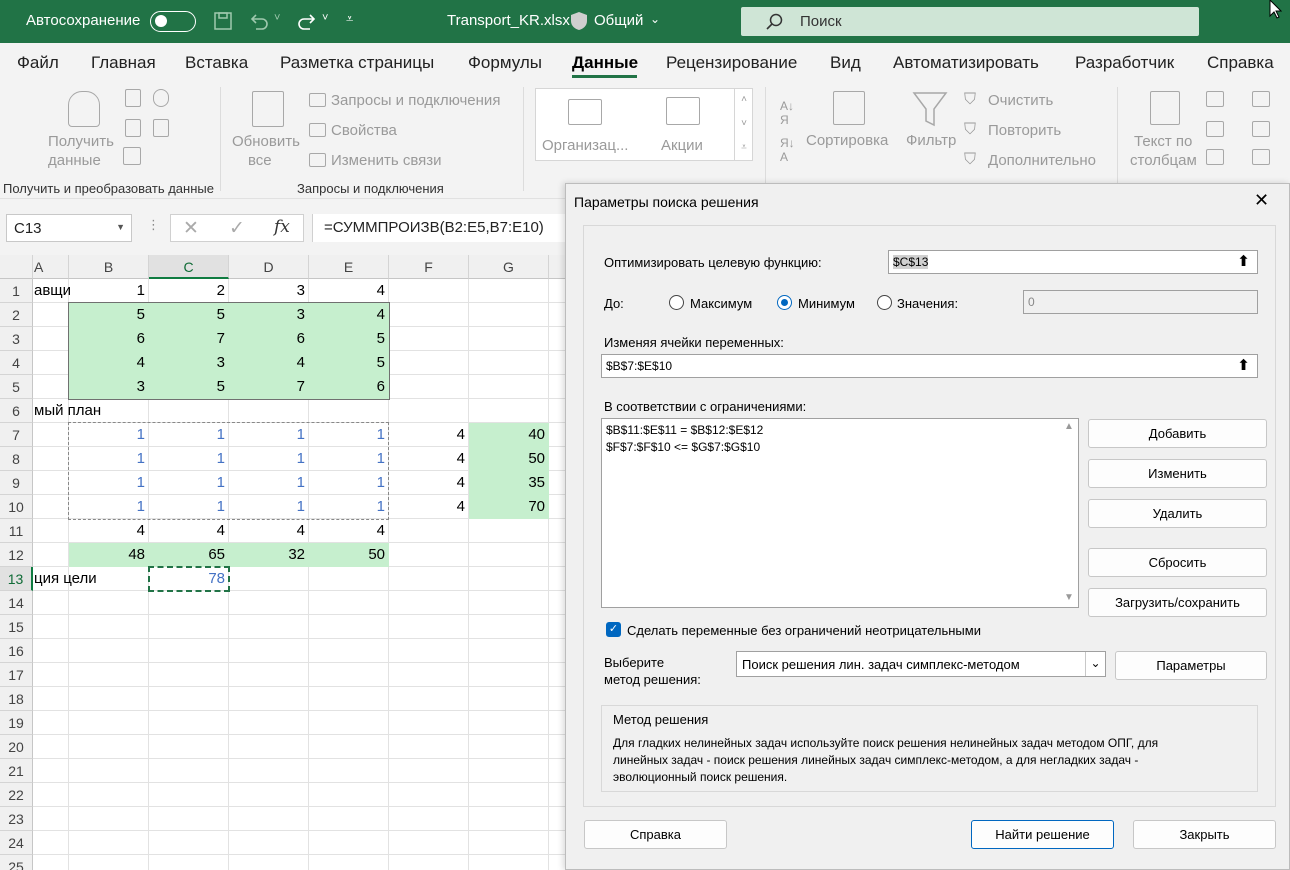 The height and width of the screenshot is (870, 1290). What do you see at coordinates (16, 555) in the screenshot?
I see `row-header-12: 12` at bounding box center [16, 555].